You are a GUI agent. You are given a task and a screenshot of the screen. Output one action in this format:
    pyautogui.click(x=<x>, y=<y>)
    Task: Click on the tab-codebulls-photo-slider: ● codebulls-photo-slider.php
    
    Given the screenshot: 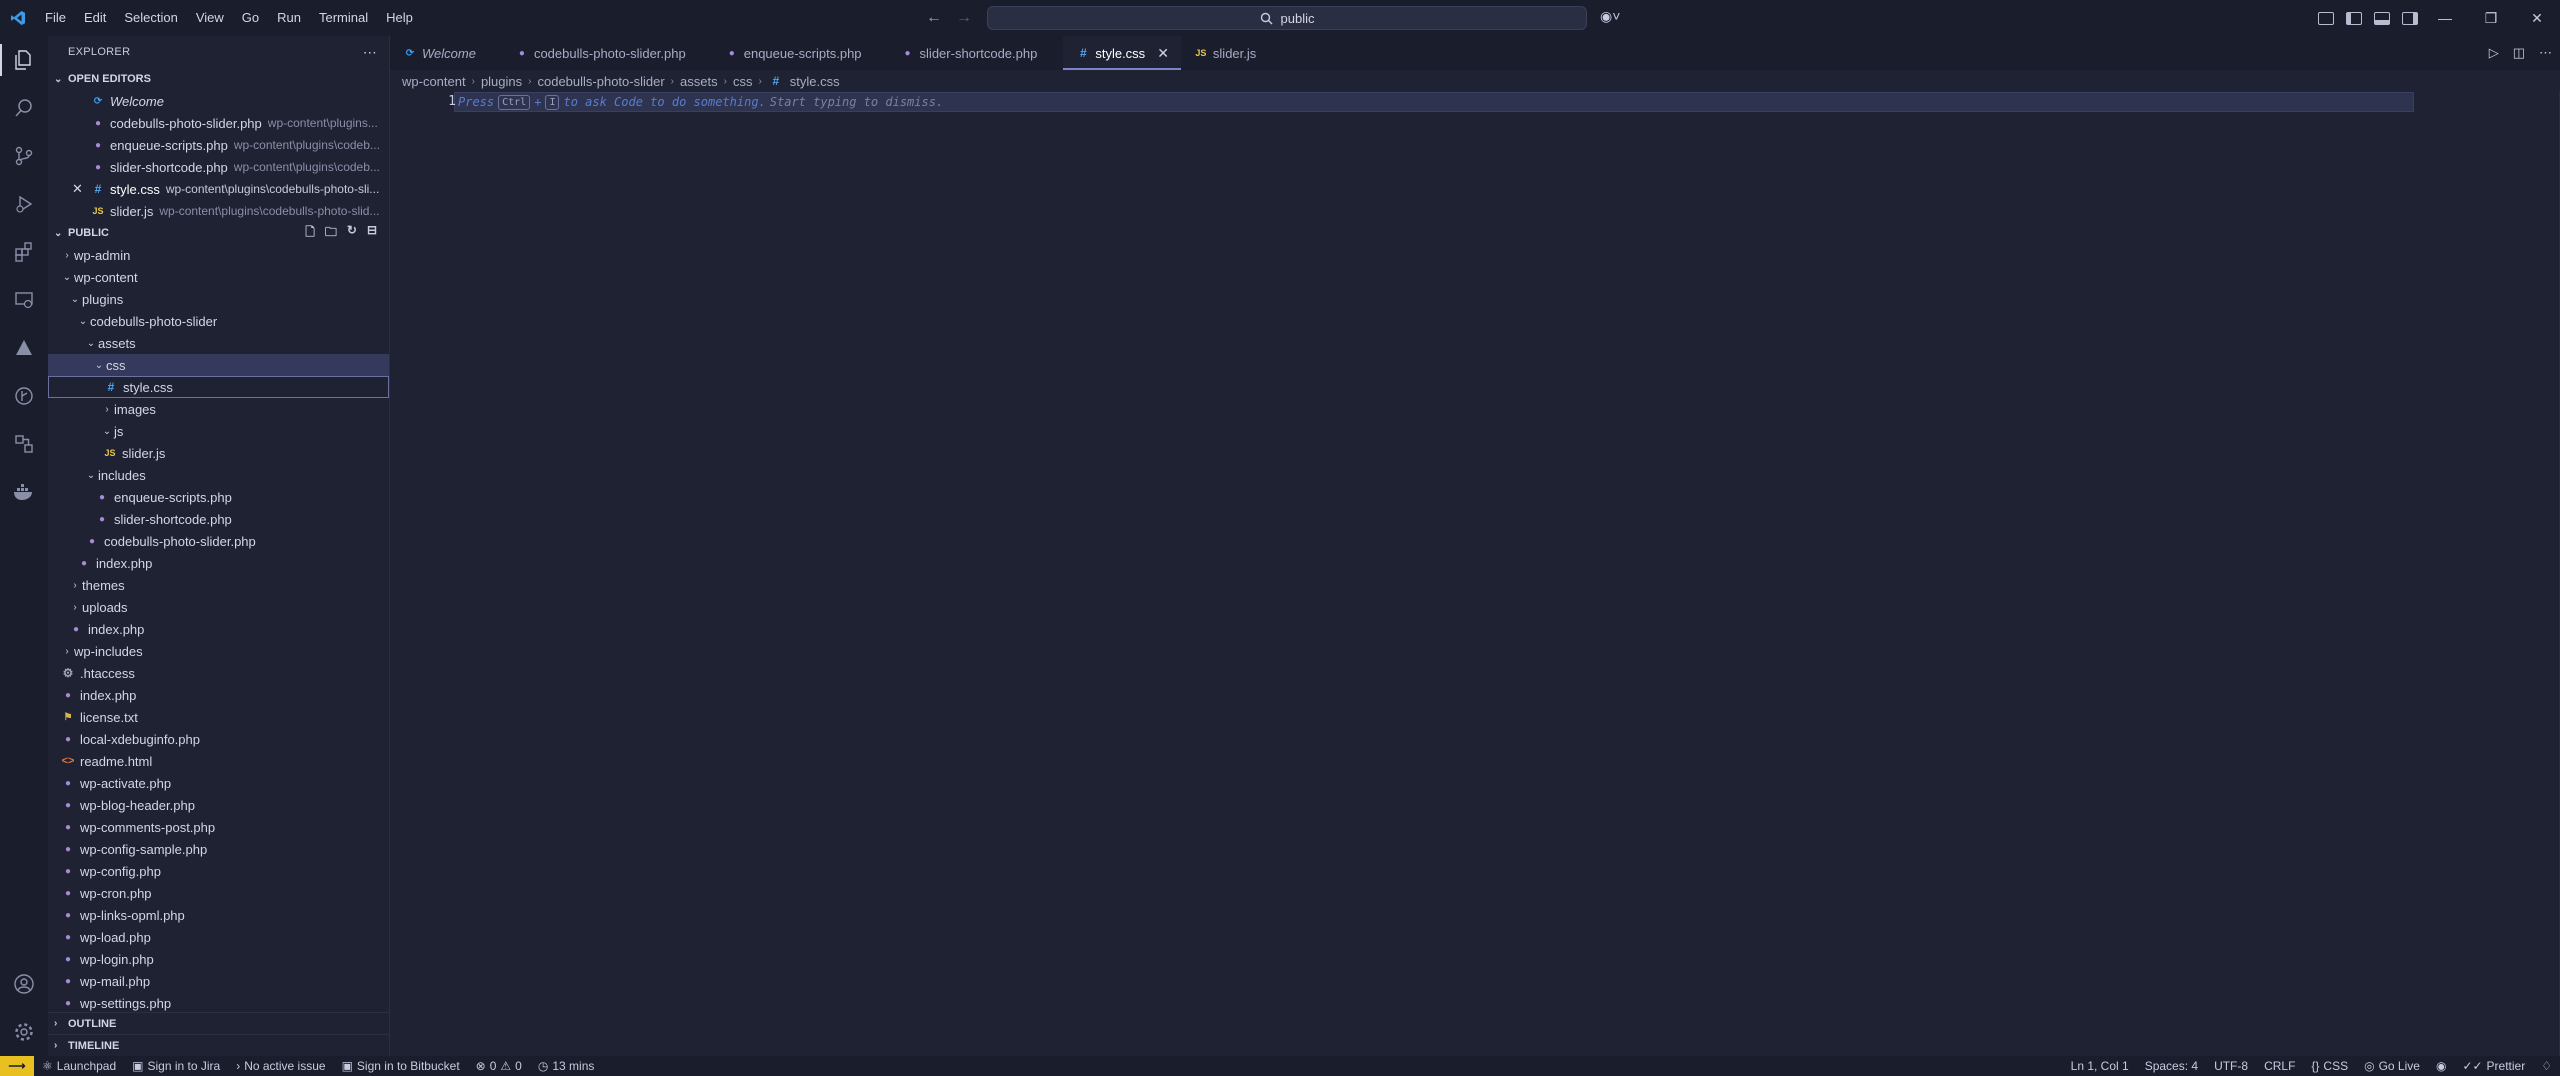 What is the action you would take?
    pyautogui.click(x=593, y=53)
    